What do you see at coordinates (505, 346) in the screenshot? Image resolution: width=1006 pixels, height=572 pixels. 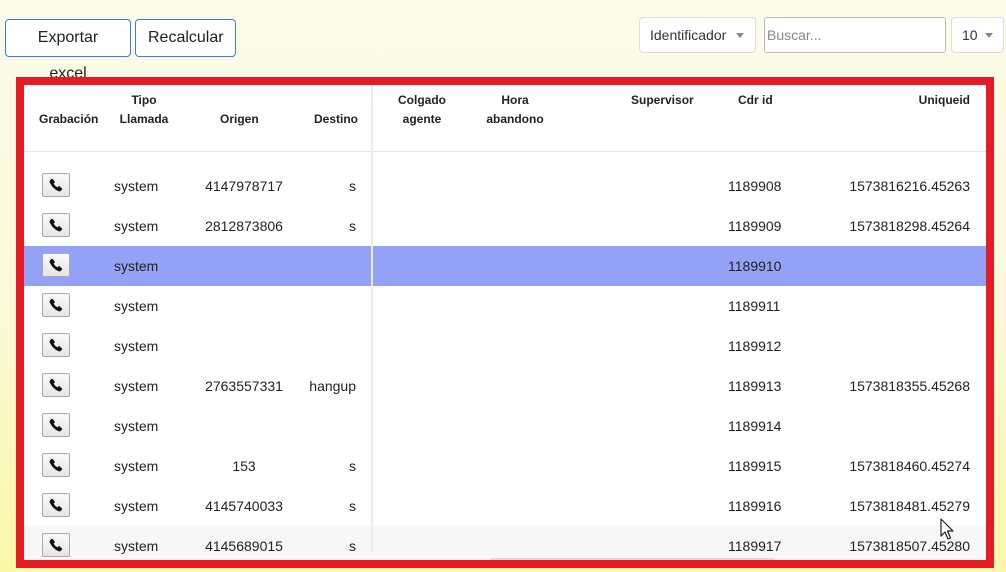 I see `table-row: system 1189912` at bounding box center [505, 346].